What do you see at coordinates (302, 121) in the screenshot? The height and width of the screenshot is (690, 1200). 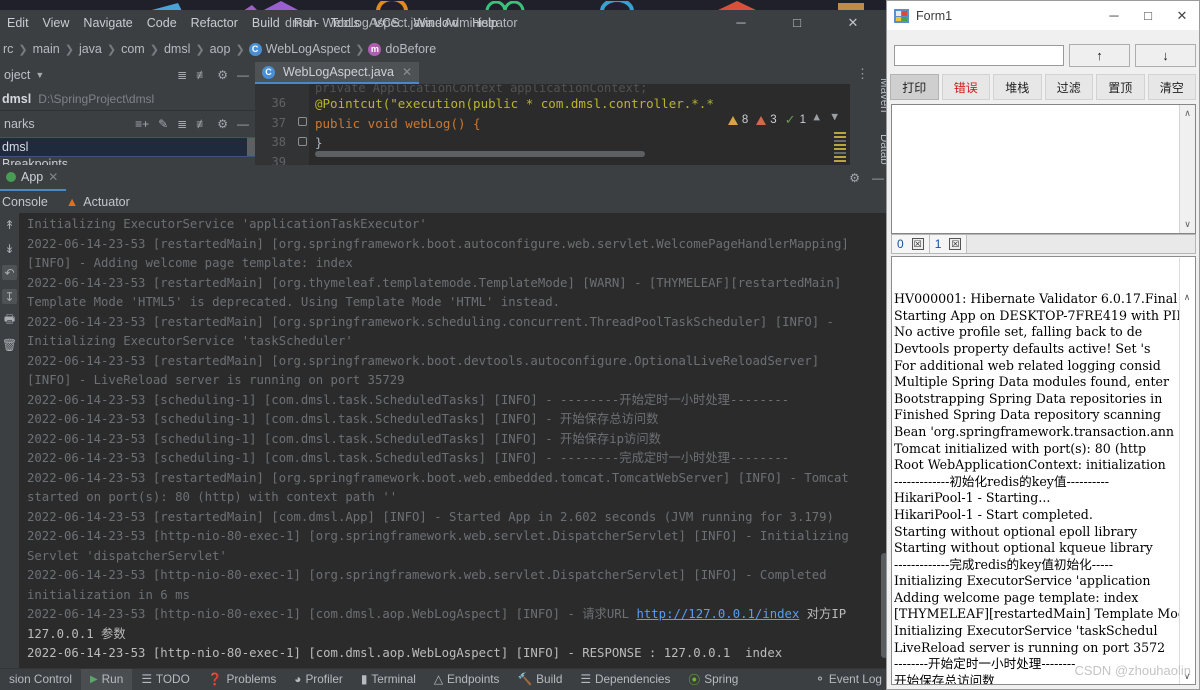 I see `fold-marker-open-icon` at bounding box center [302, 121].